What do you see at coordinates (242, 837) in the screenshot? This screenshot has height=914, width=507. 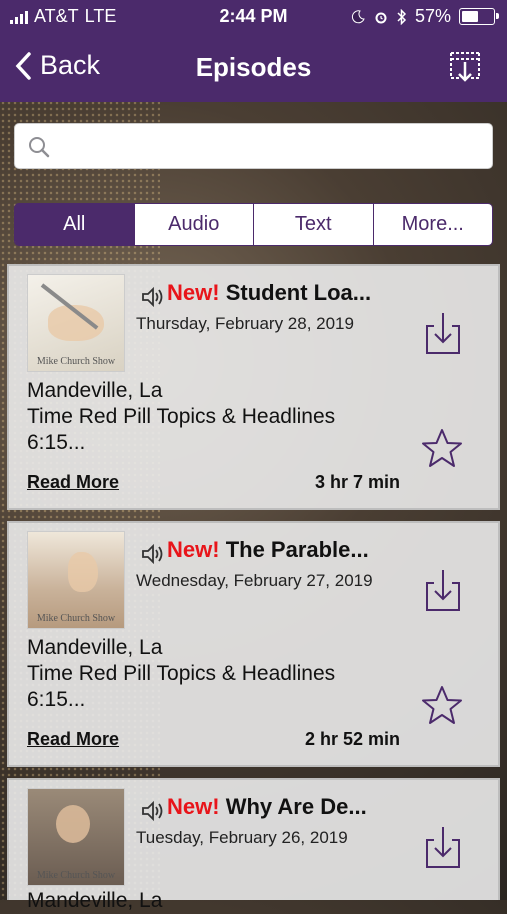 I see `episode-date: Tuesday, February 26, 2019` at bounding box center [242, 837].